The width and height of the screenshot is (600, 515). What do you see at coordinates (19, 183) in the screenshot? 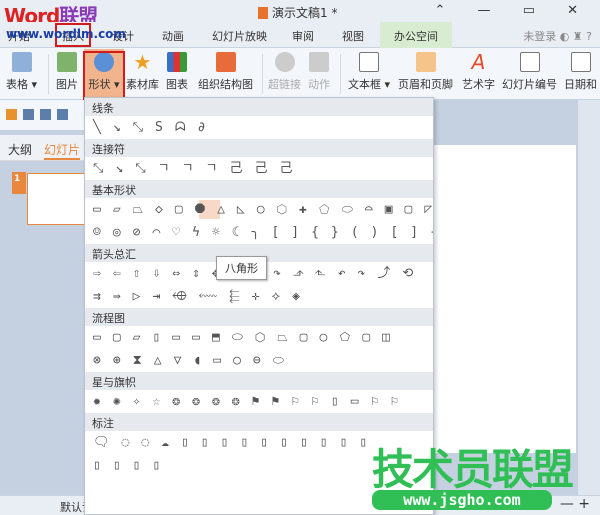
I see `slide-number-badge: 1` at bounding box center [19, 183].